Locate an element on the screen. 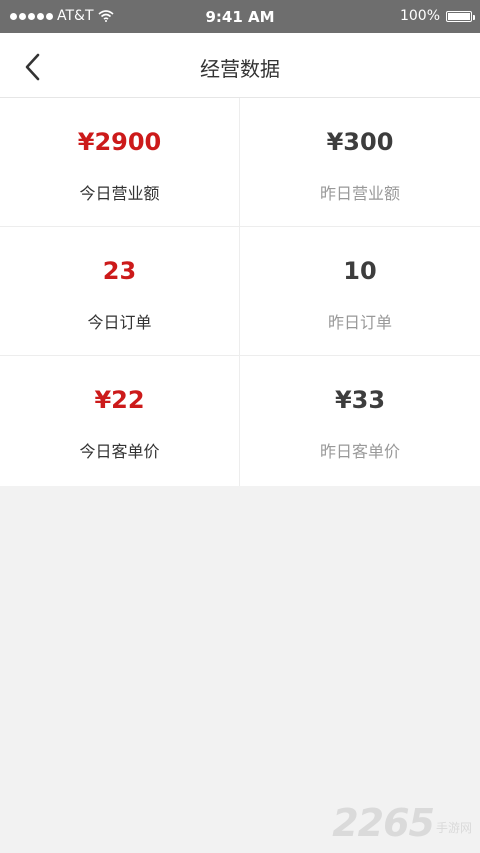  status-right: 100% is located at coordinates (437, 16).